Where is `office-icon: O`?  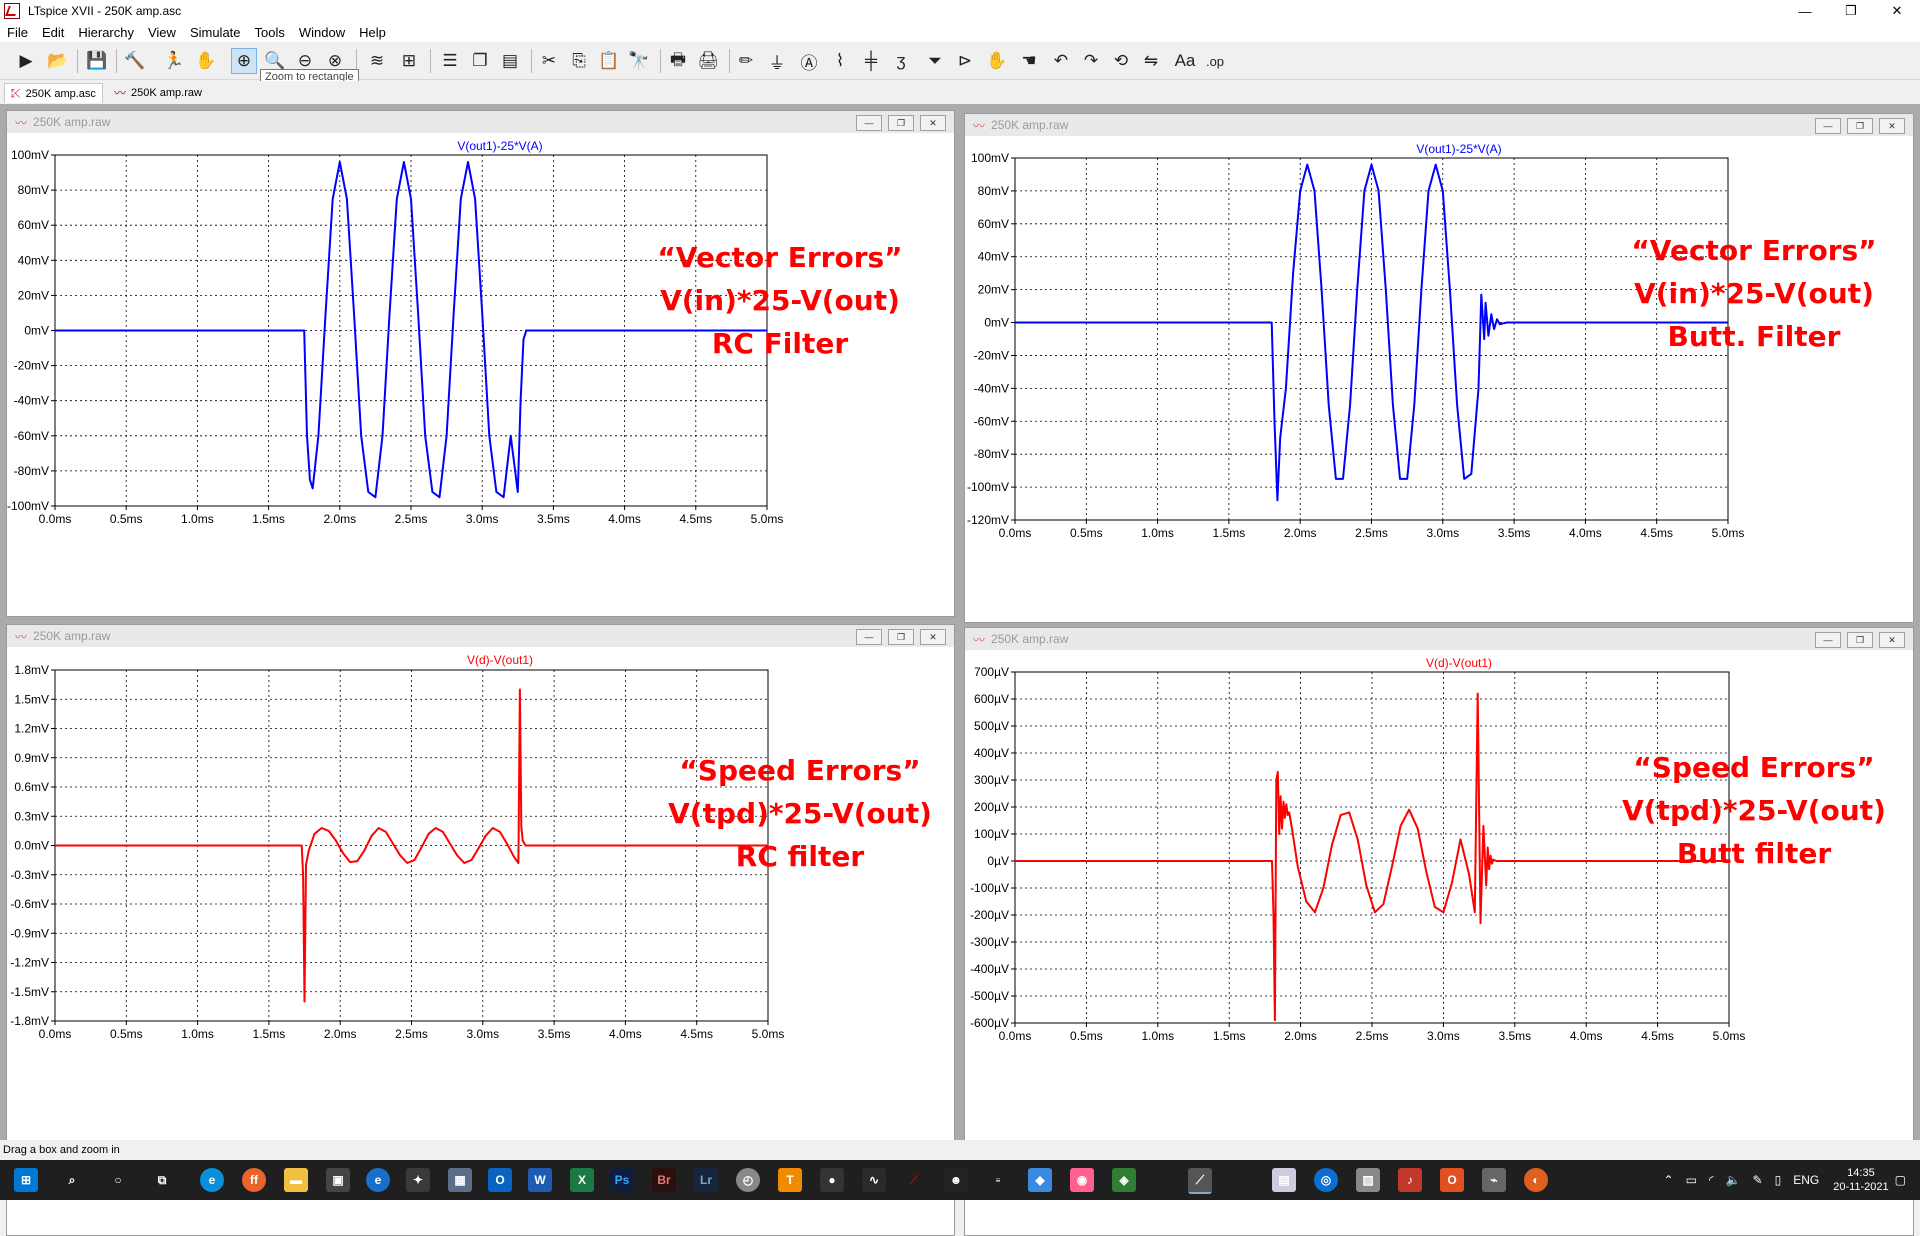
office-icon: O is located at coordinates (1452, 1180).